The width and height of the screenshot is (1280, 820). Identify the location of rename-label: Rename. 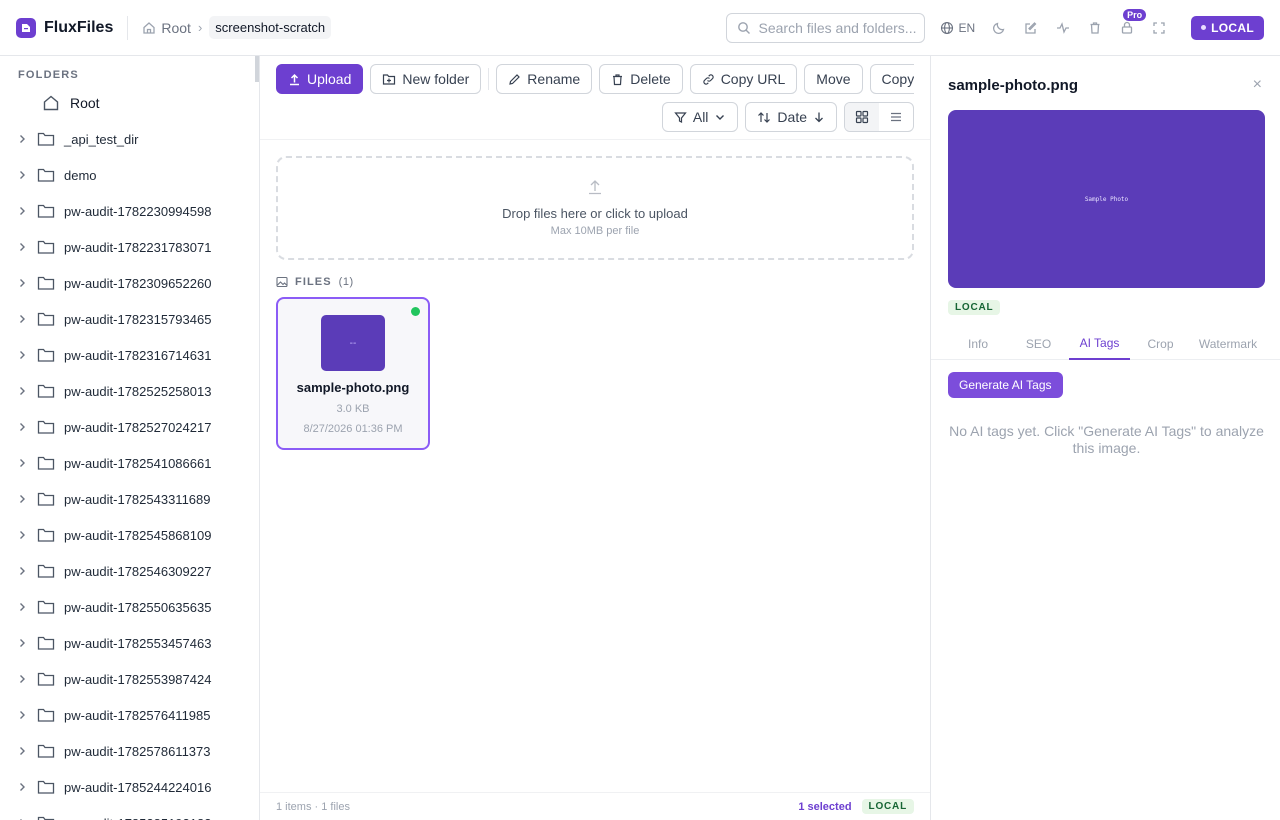
(554, 79).